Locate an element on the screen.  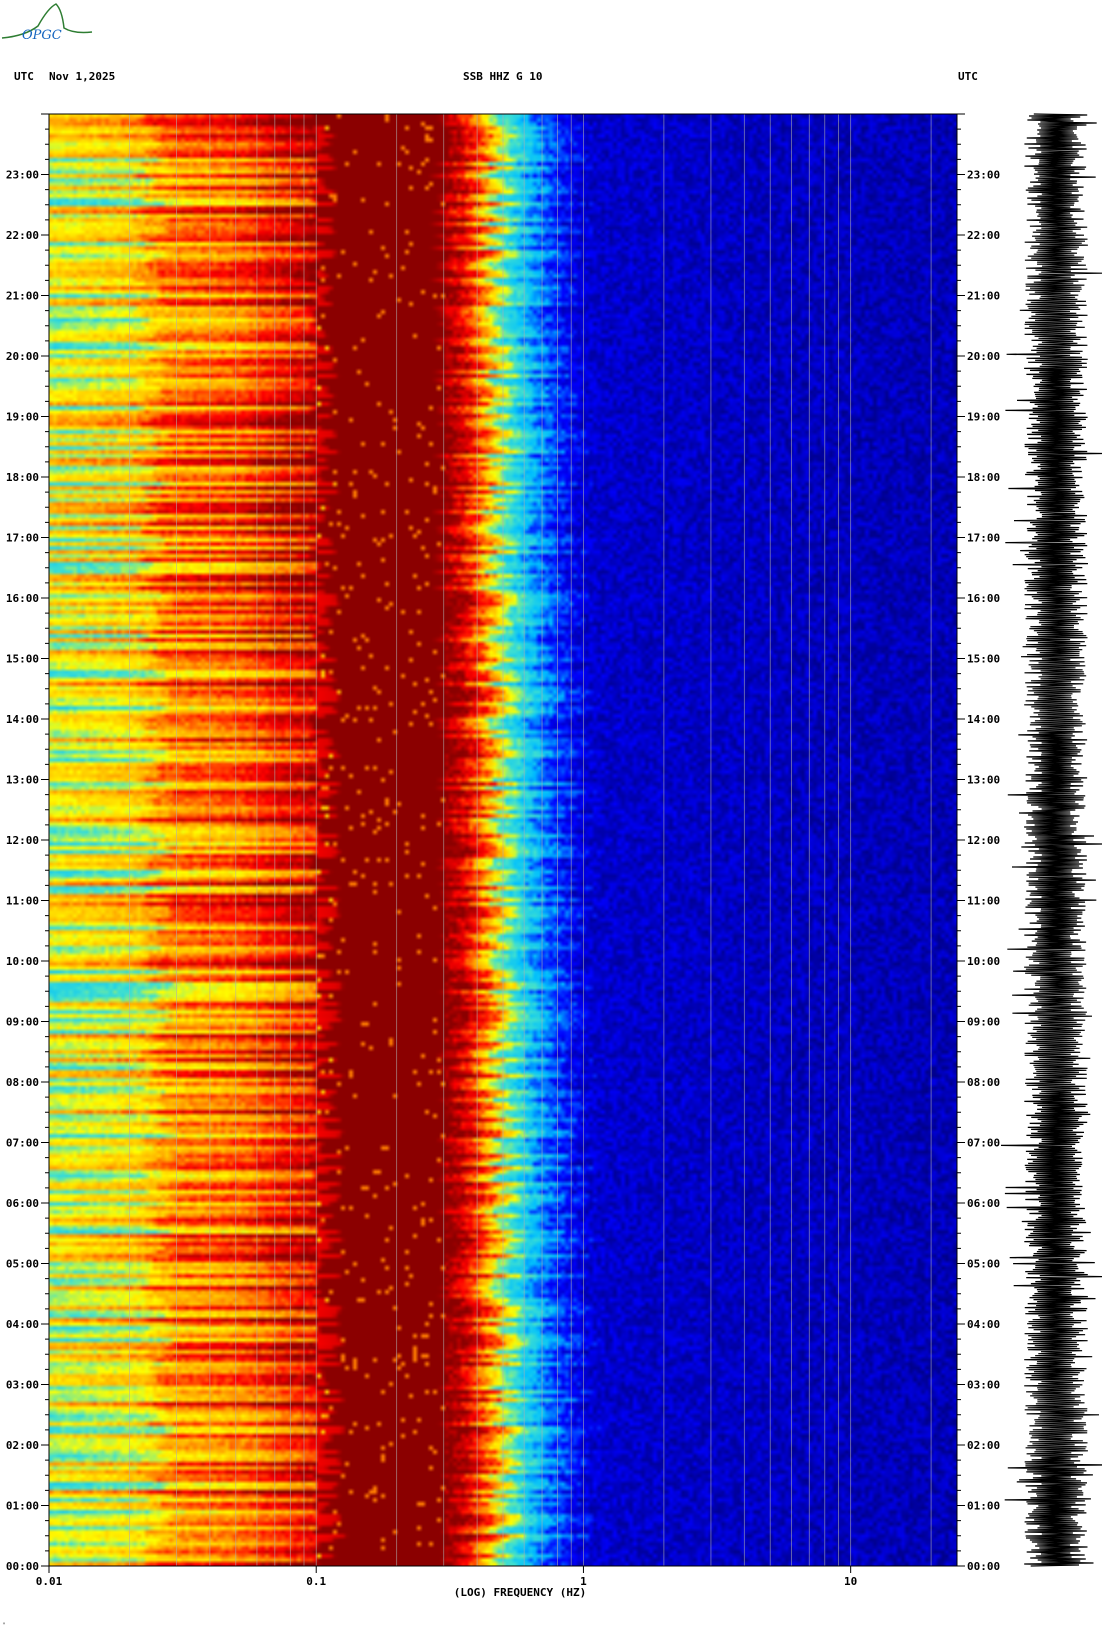
y-tick-label-right: 17:00 is located at coordinates (983, 538).